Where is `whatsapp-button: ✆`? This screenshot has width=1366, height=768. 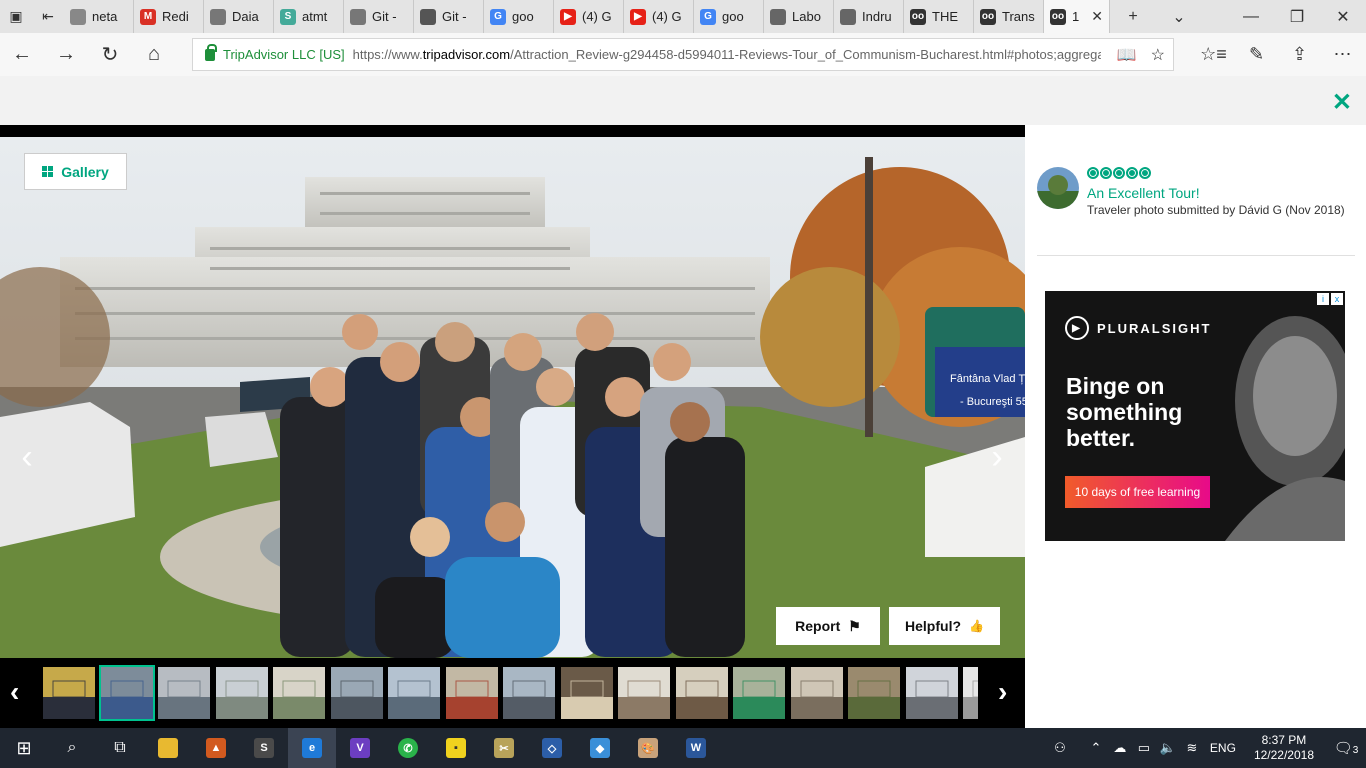 whatsapp-button: ✆ is located at coordinates (408, 748).